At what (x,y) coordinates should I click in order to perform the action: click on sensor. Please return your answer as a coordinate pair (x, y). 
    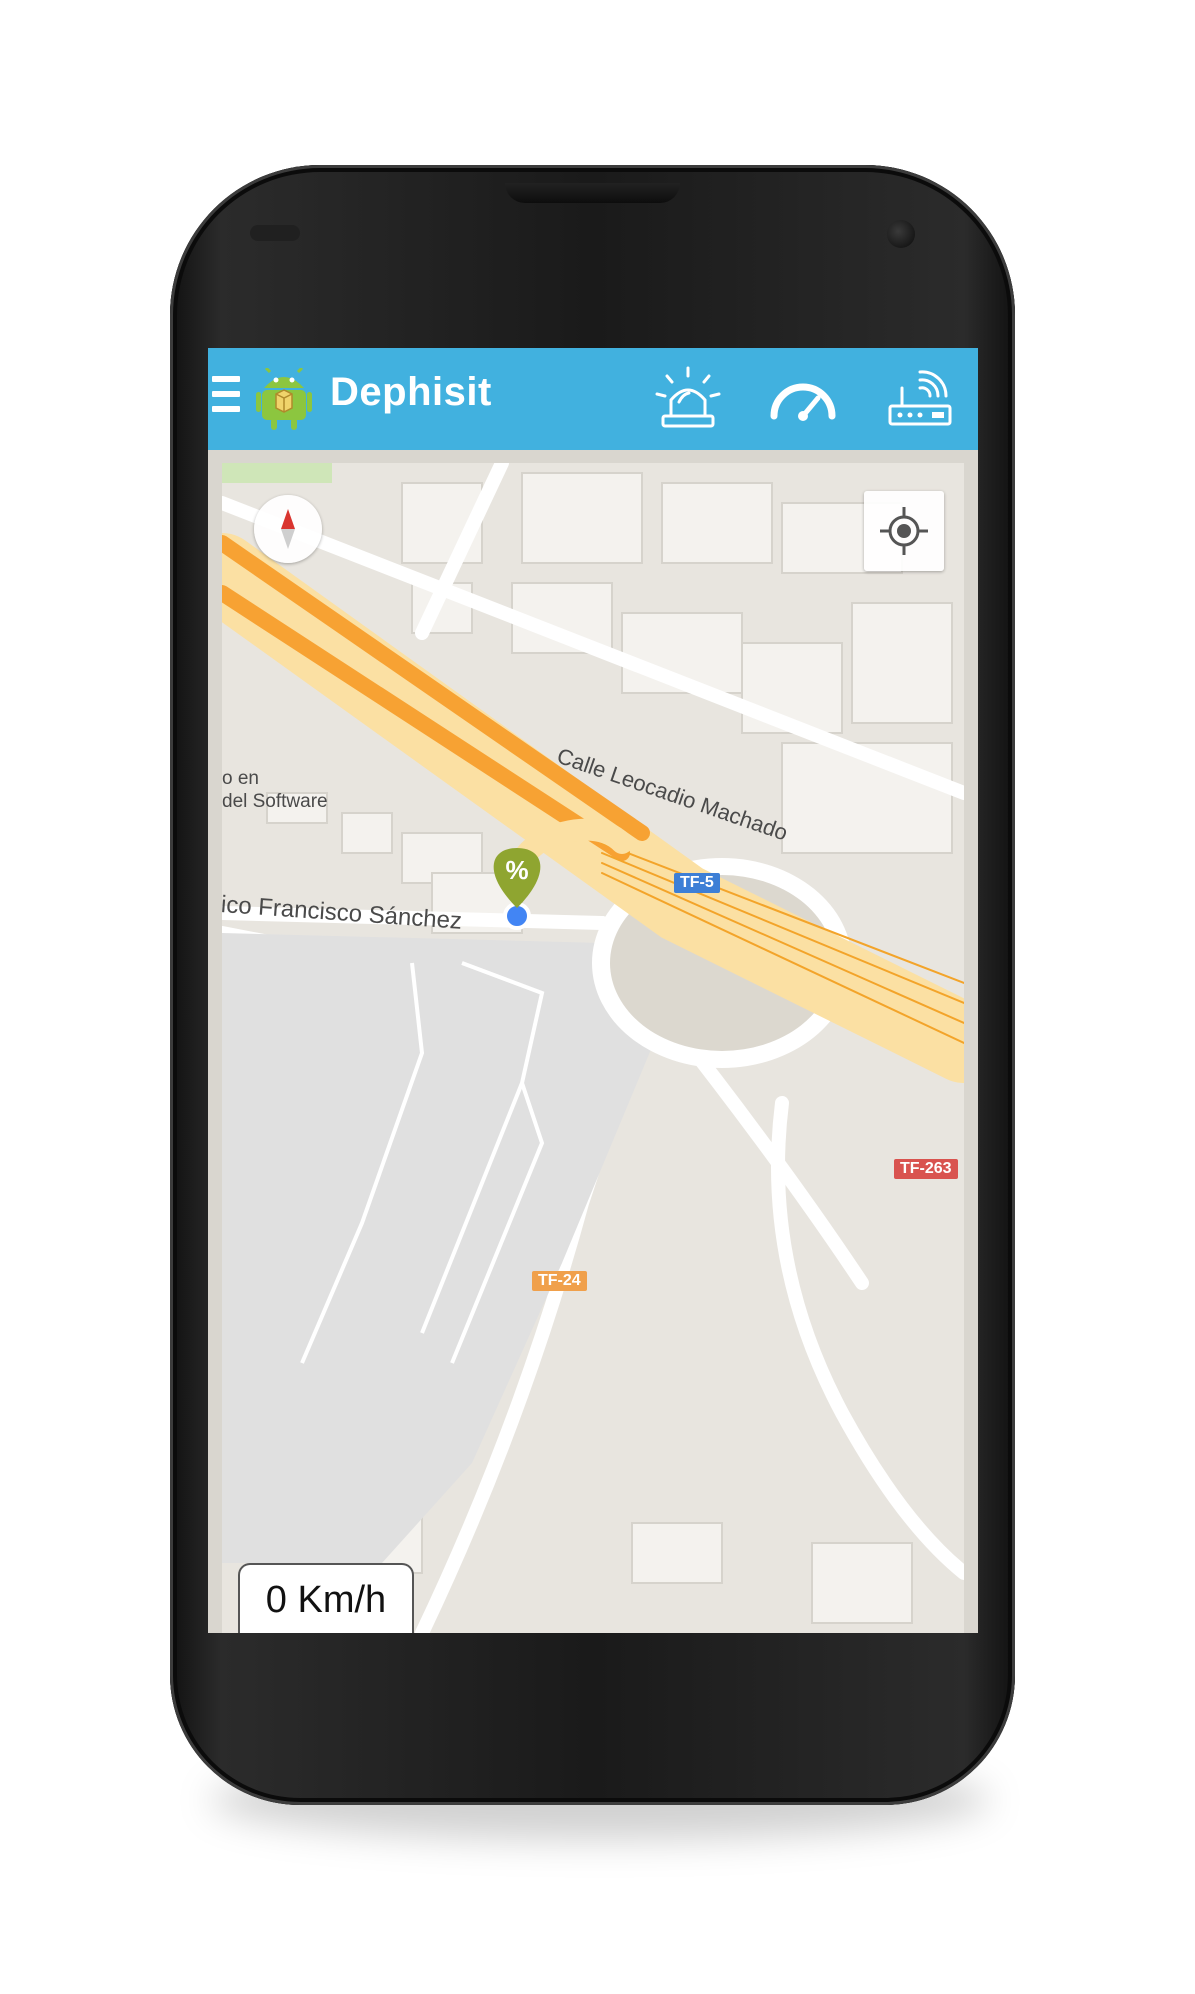
    Looking at the image, I should click on (275, 233).